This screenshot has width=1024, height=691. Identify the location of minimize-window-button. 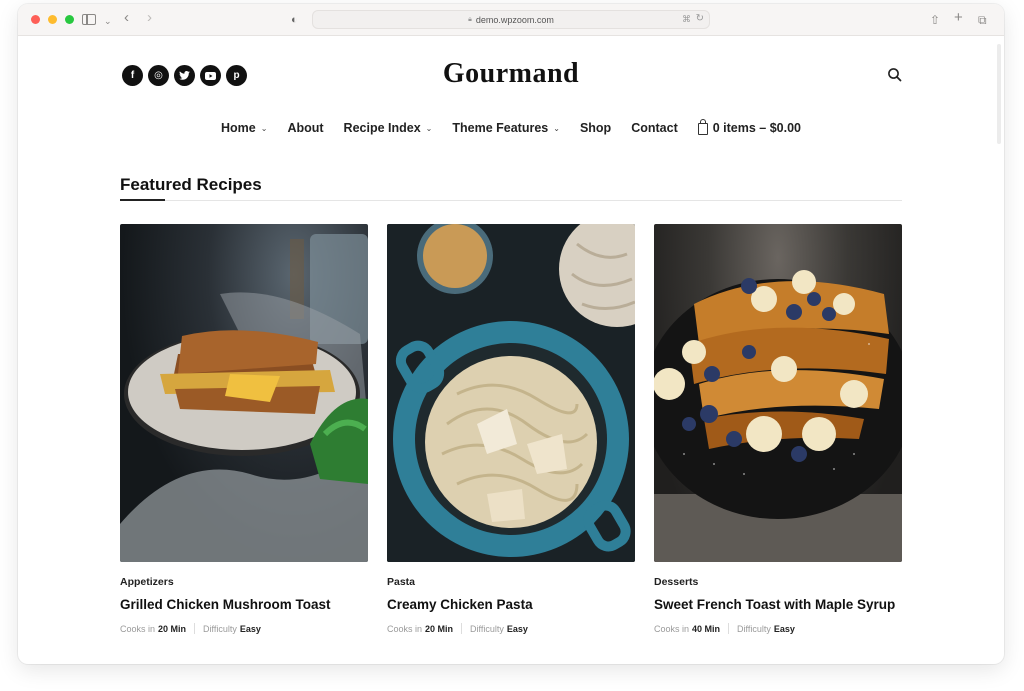
(52, 19).